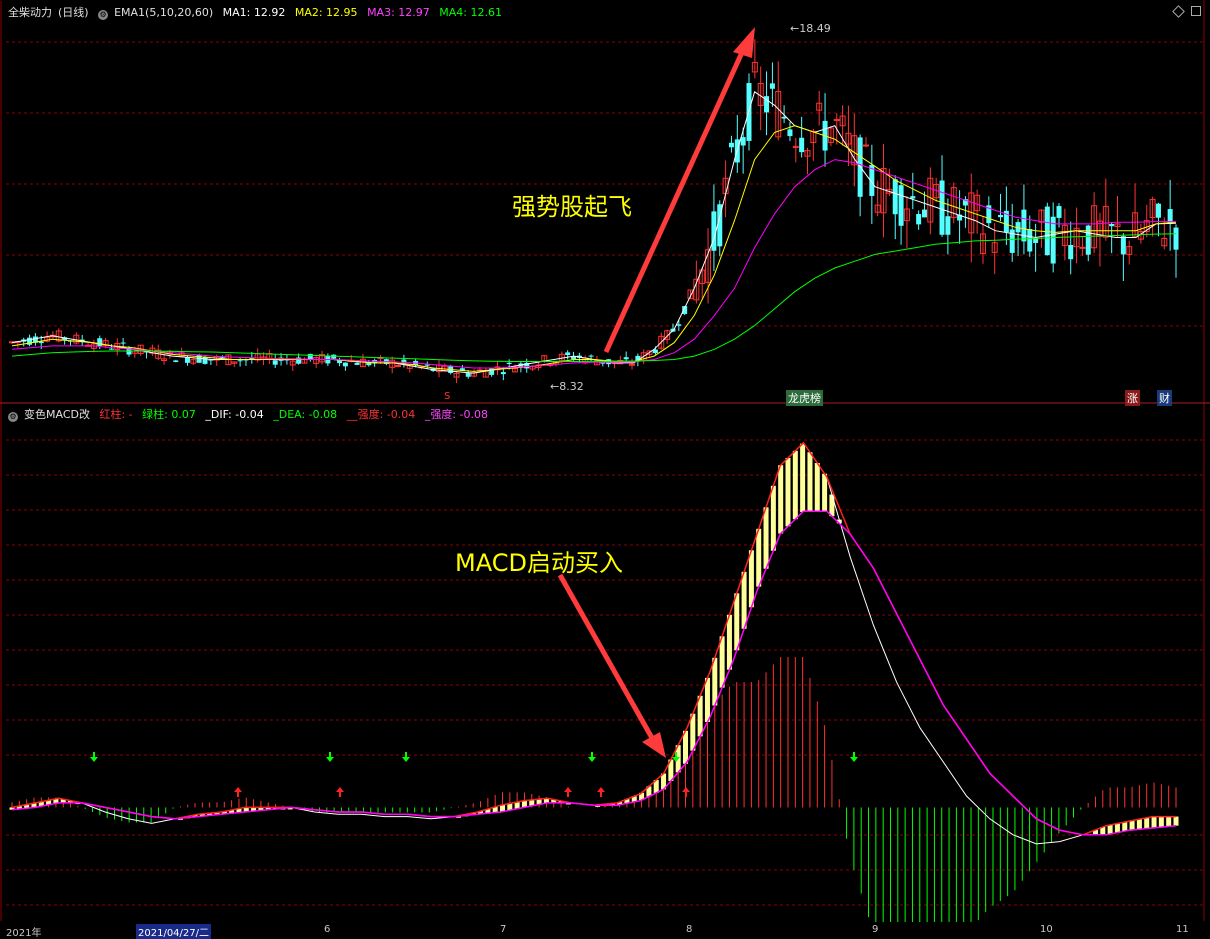  Describe the element at coordinates (1196, 11) in the screenshot. I see `restore-icon` at that location.